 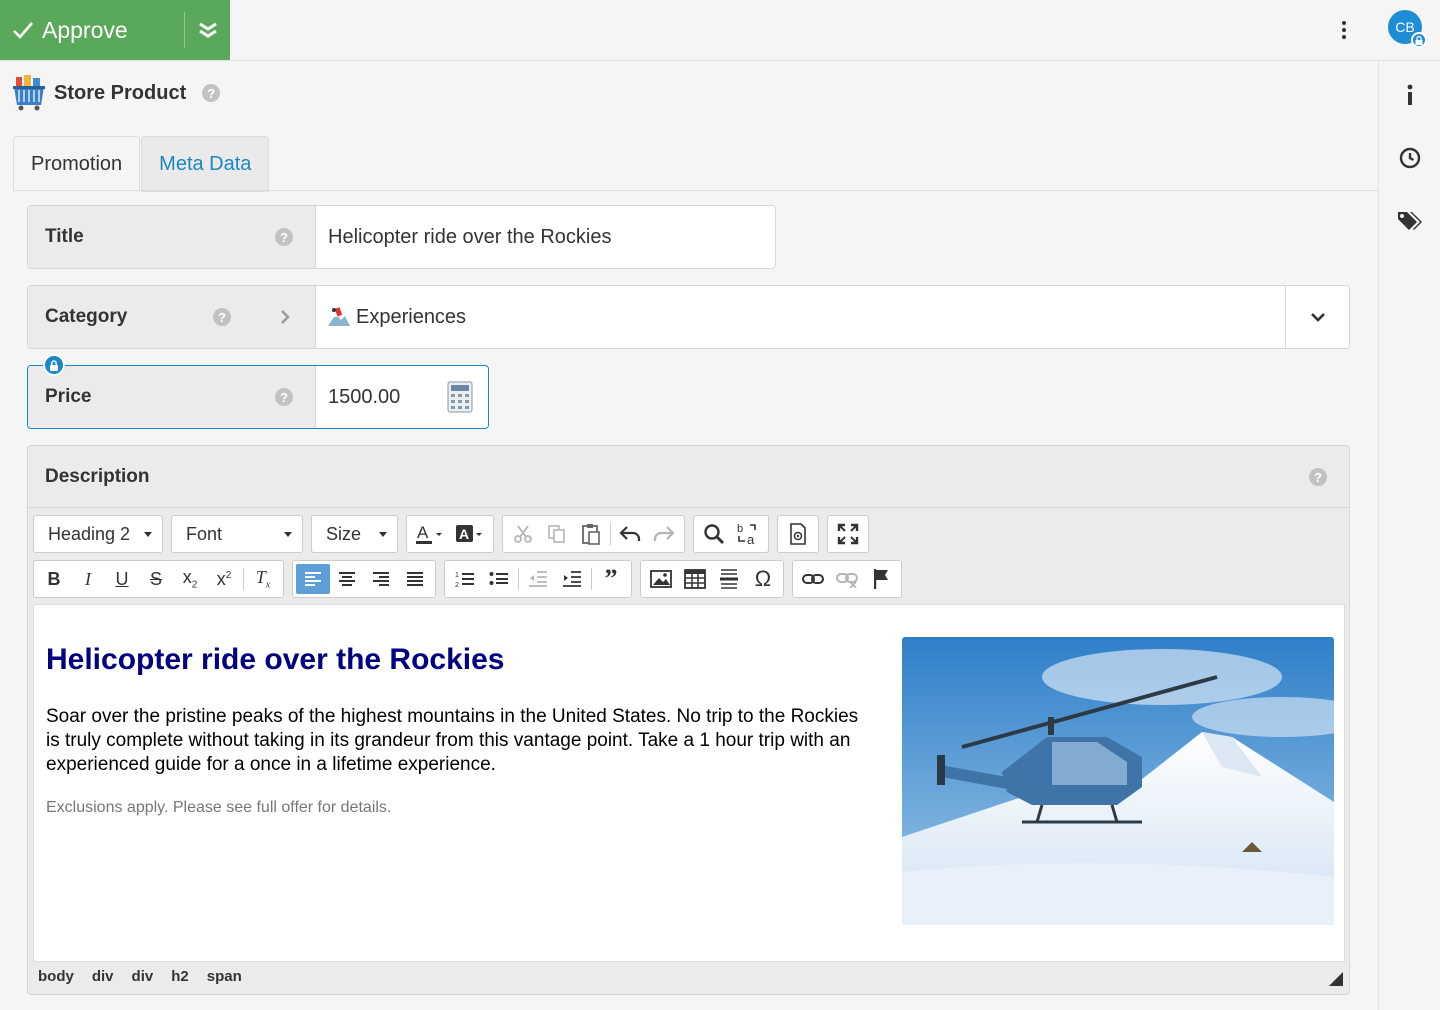 What do you see at coordinates (1118, 781) in the screenshot?
I see `helicopter-image` at bounding box center [1118, 781].